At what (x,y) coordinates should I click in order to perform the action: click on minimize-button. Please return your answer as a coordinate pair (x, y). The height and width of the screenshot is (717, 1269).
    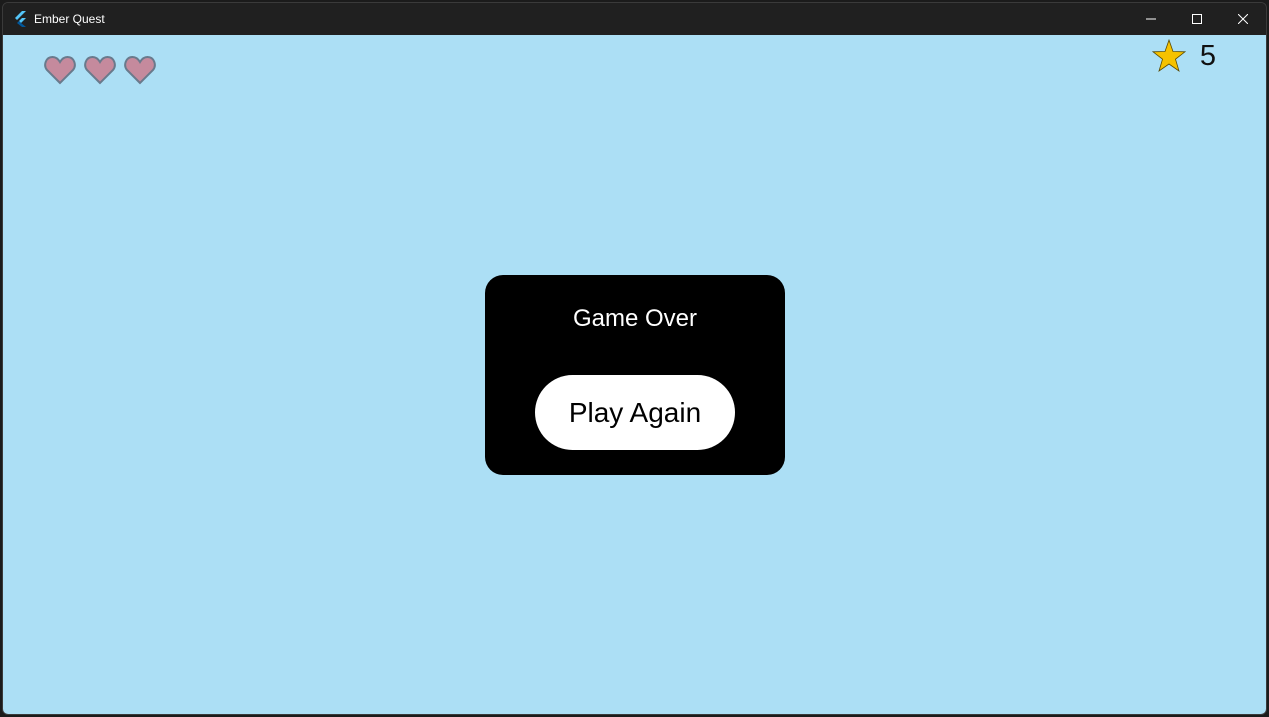
    Looking at the image, I should click on (1151, 19).